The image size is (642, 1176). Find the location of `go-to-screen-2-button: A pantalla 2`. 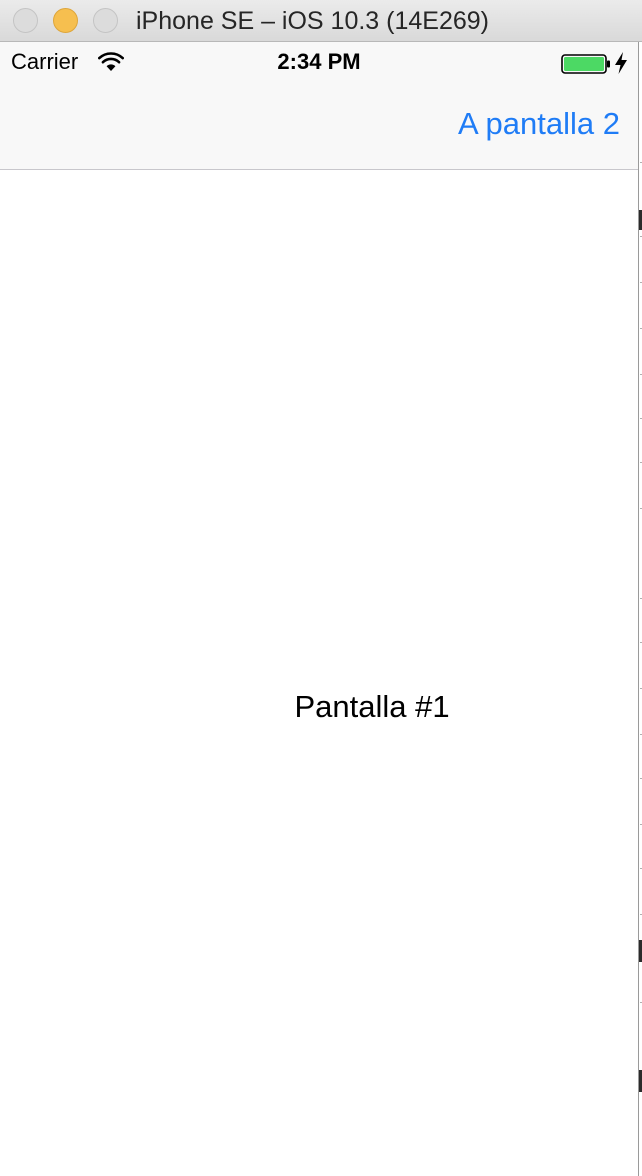

go-to-screen-2-button: A pantalla 2 is located at coordinates (539, 124).